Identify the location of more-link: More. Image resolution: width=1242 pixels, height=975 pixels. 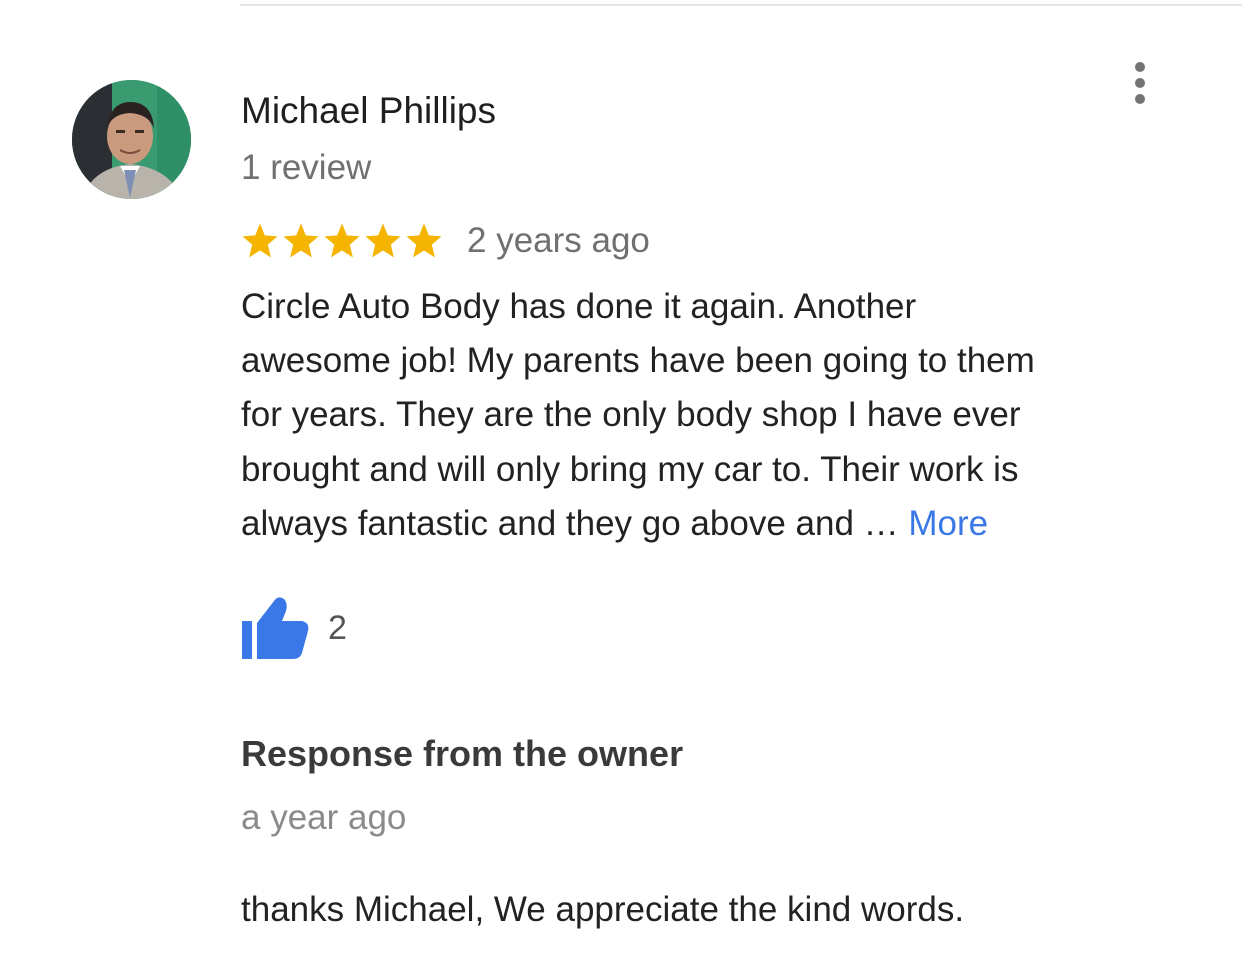
(948, 523).